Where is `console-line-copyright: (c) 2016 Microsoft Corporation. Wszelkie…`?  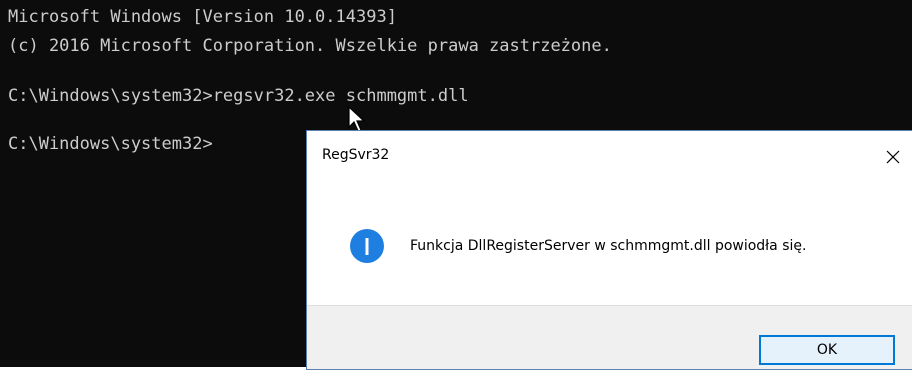 console-line-copyright: (c) 2016 Microsoft Corporation. Wszelkie… is located at coordinates (310, 46).